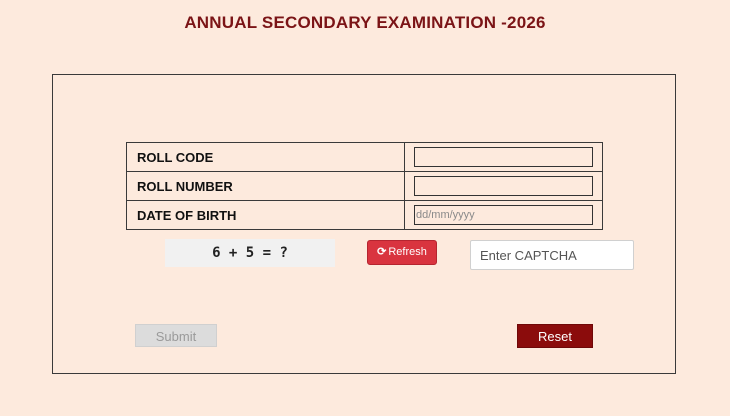 The image size is (730, 416). Describe the element at coordinates (552, 255) in the screenshot. I see `captcha-input` at that location.